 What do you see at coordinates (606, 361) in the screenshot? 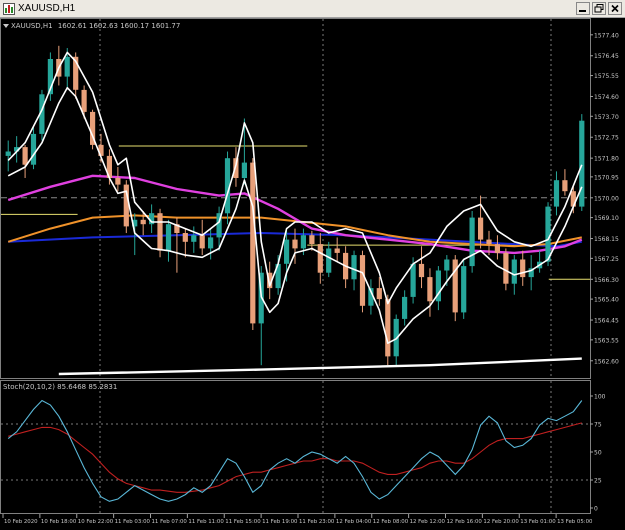
I see `price-tick-label: 1562.60` at bounding box center [606, 361].